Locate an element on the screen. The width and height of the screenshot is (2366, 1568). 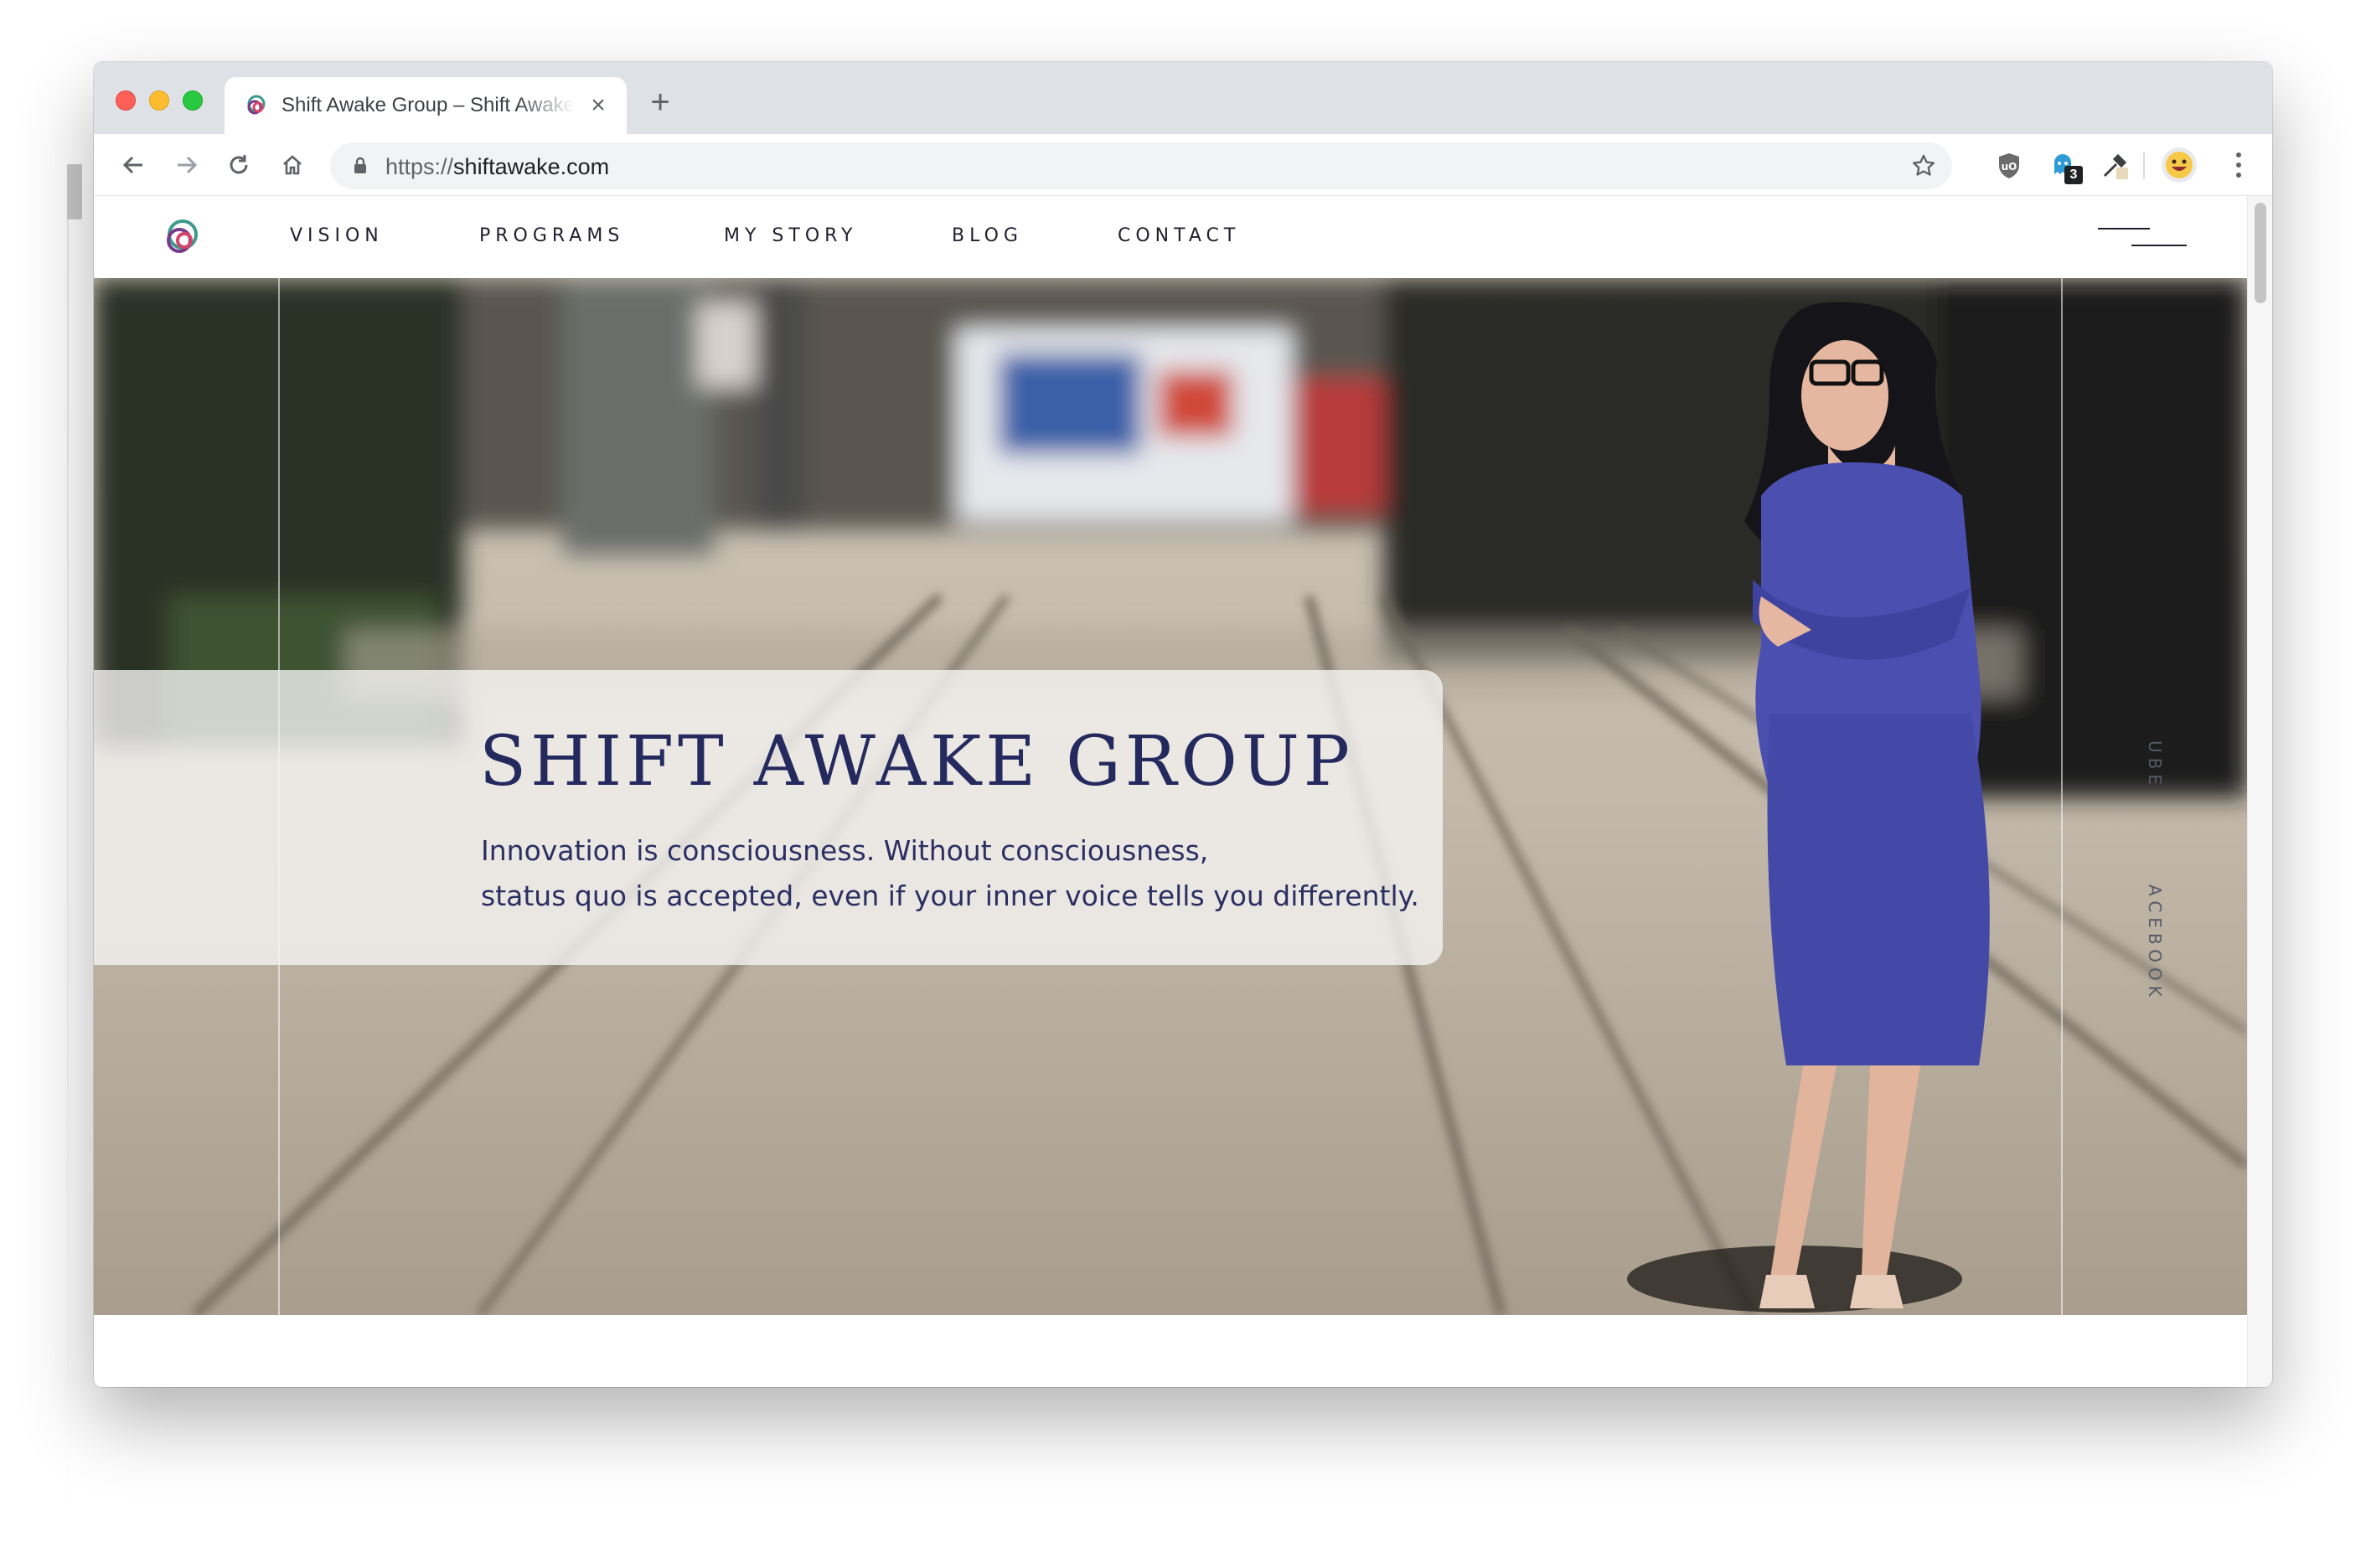
lock-icon is located at coordinates (360, 165).